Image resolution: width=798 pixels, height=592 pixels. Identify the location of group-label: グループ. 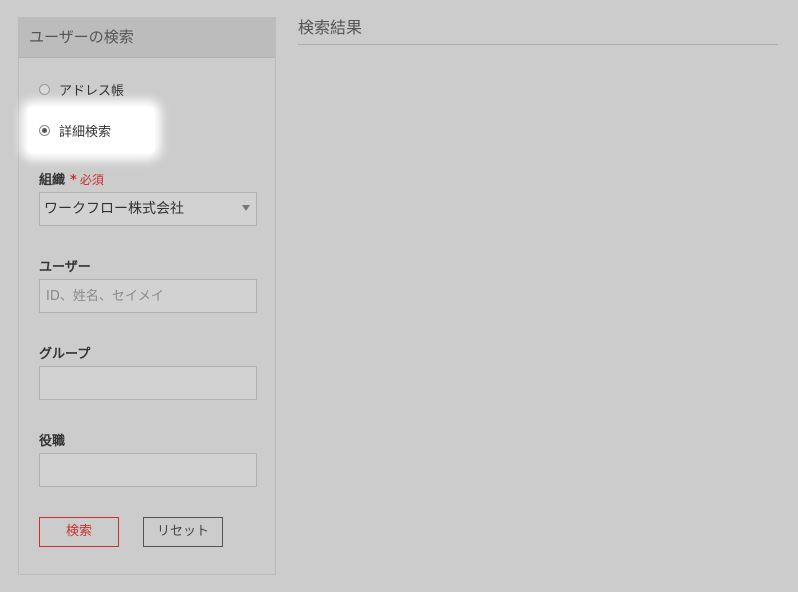
(65, 354).